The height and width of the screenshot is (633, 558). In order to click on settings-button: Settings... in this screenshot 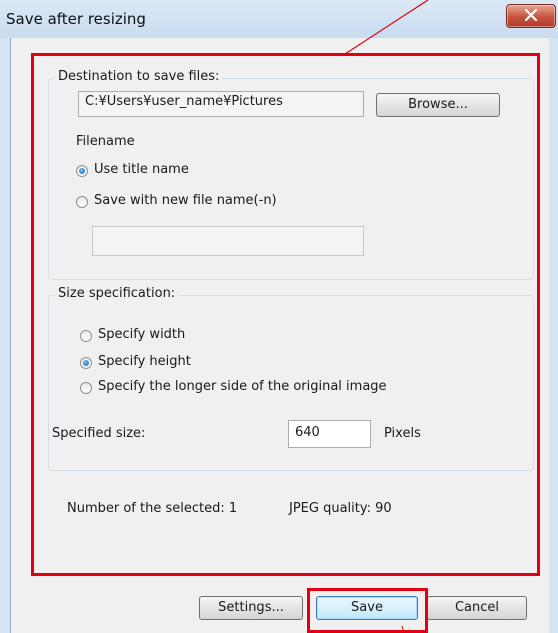, I will do `click(251, 608)`.